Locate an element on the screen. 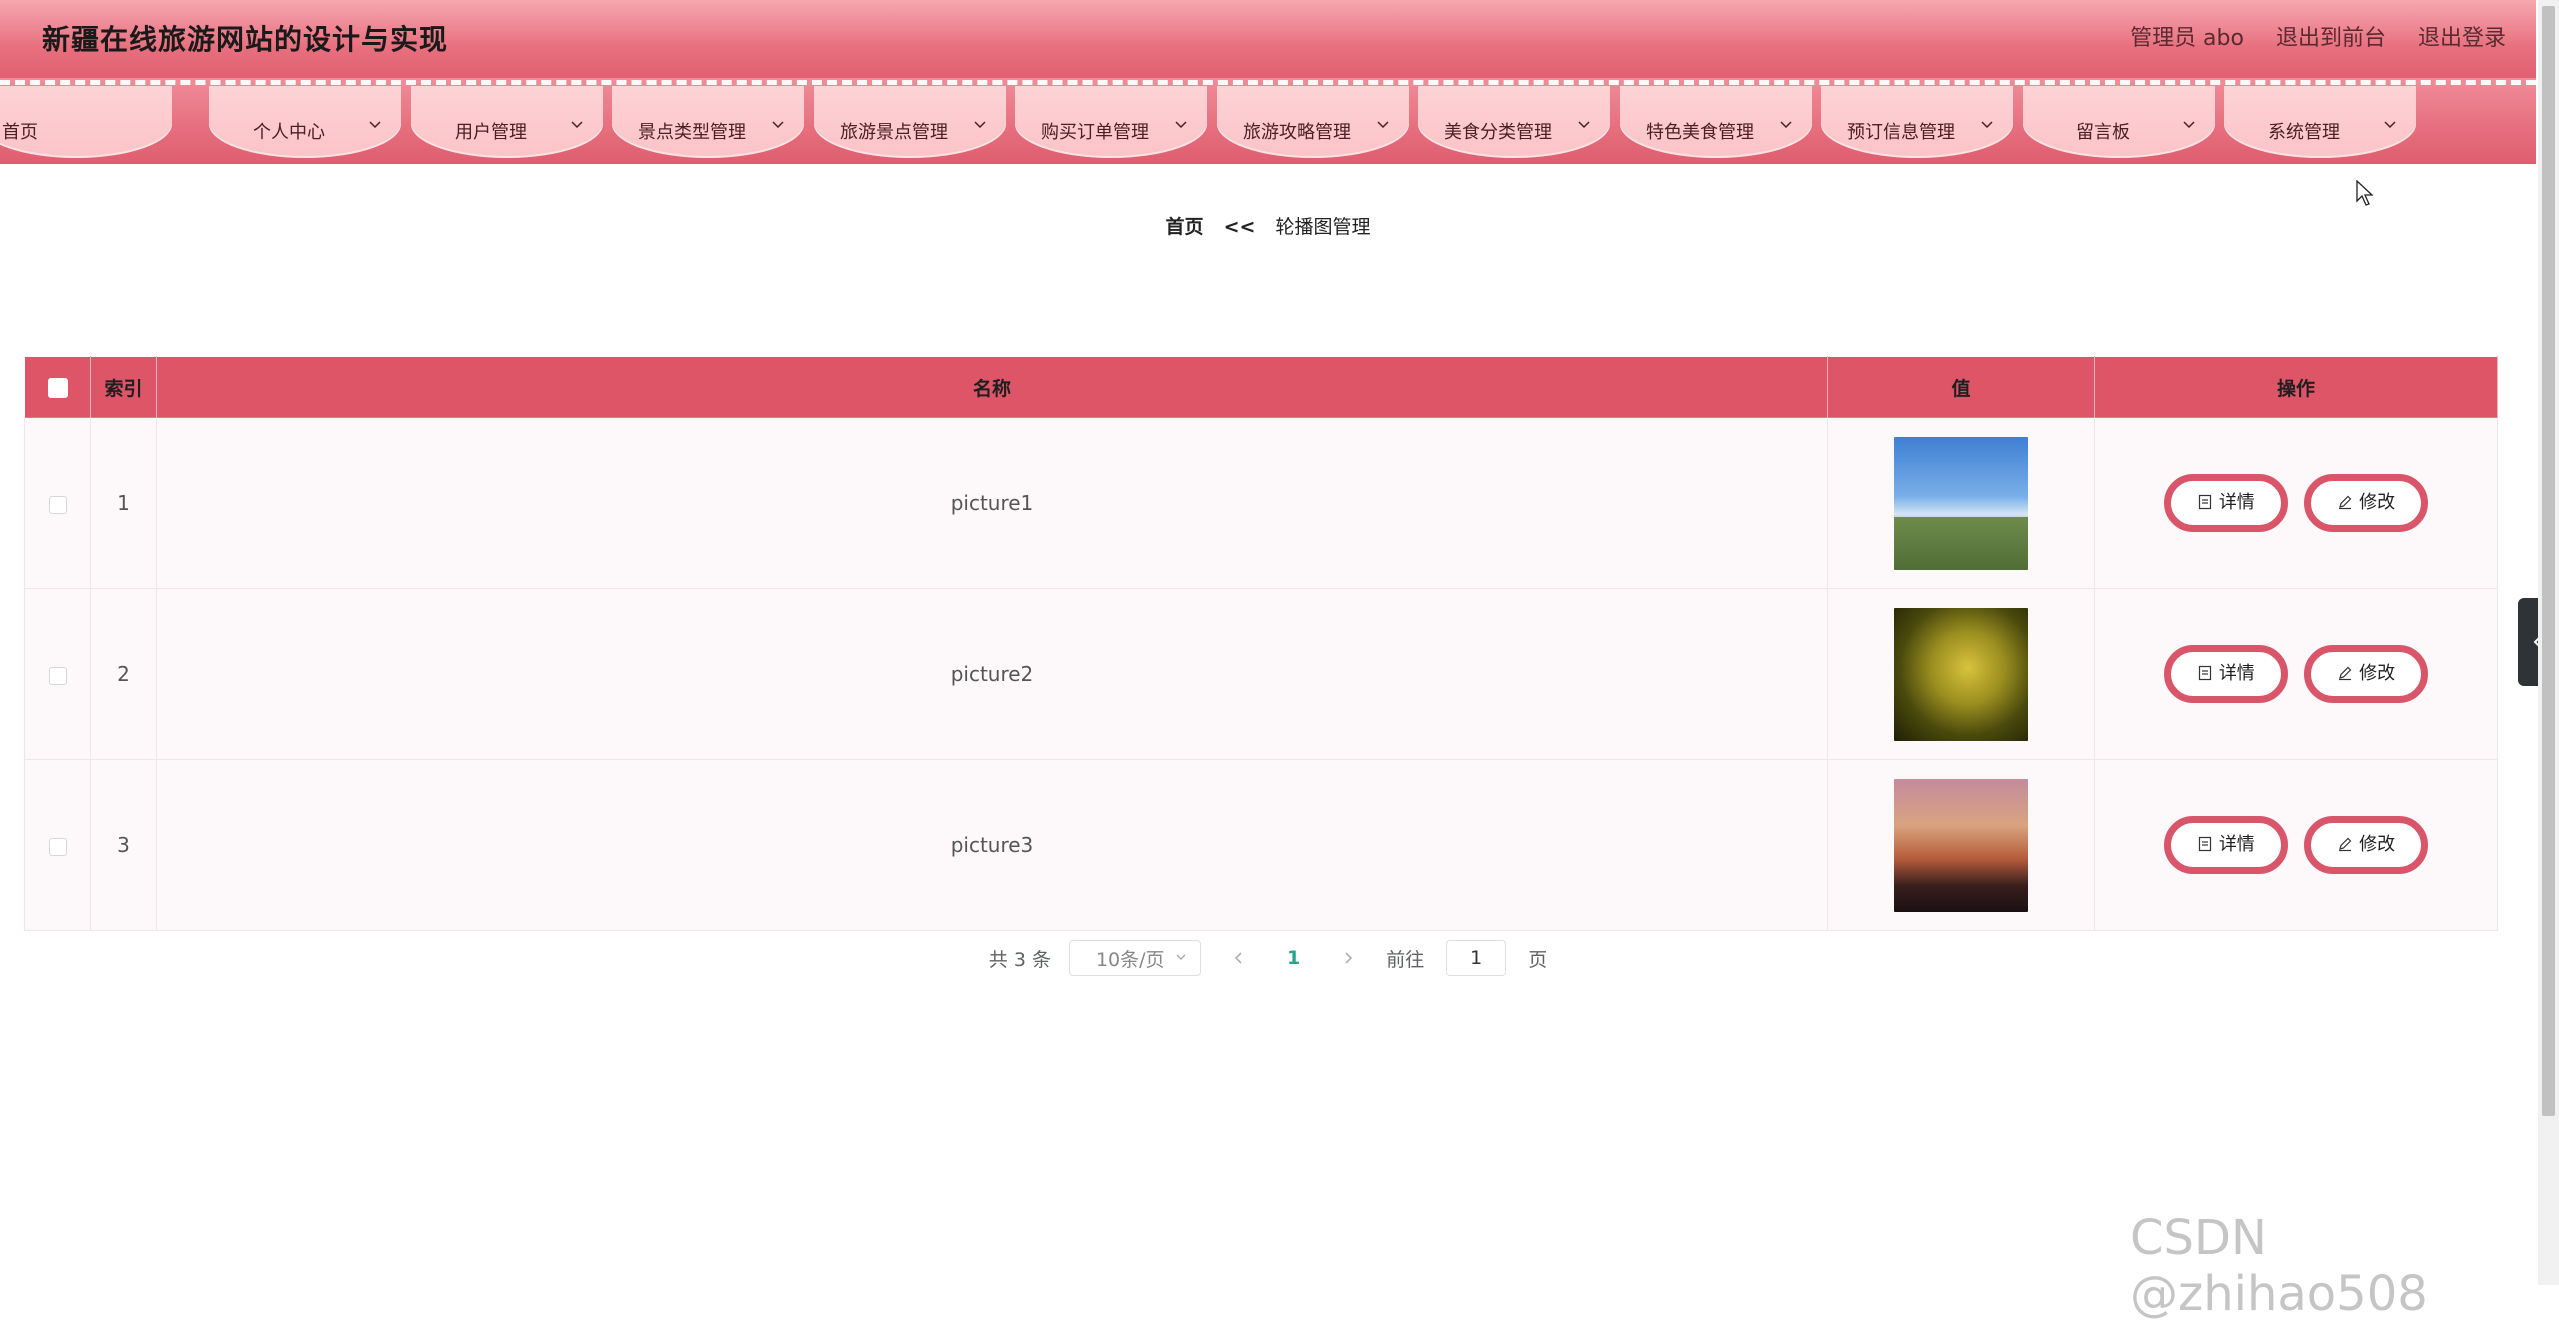 The image size is (2559, 1322). nav-item-user-management: 用户管理 is located at coordinates (507, 122).